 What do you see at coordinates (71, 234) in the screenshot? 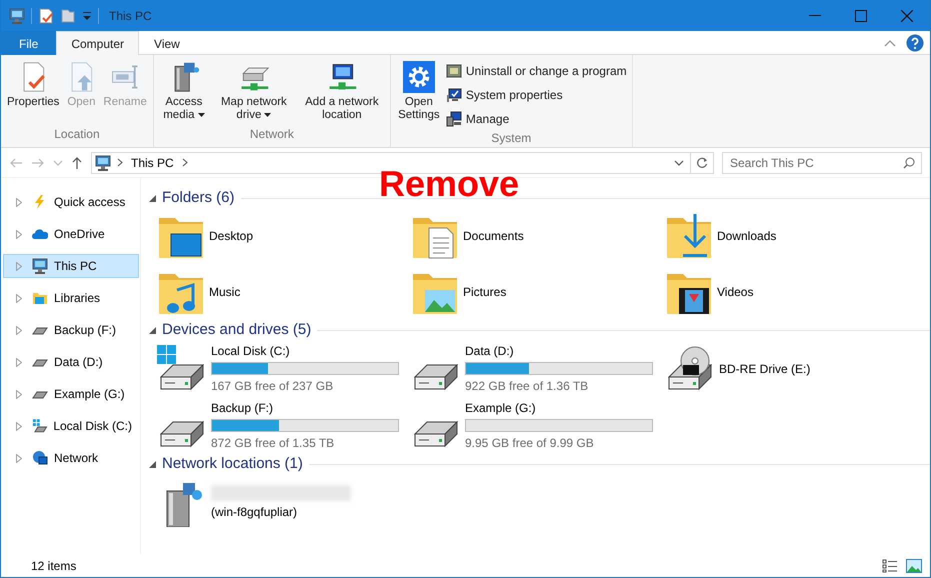
I see `nav-item: OneDrive` at bounding box center [71, 234].